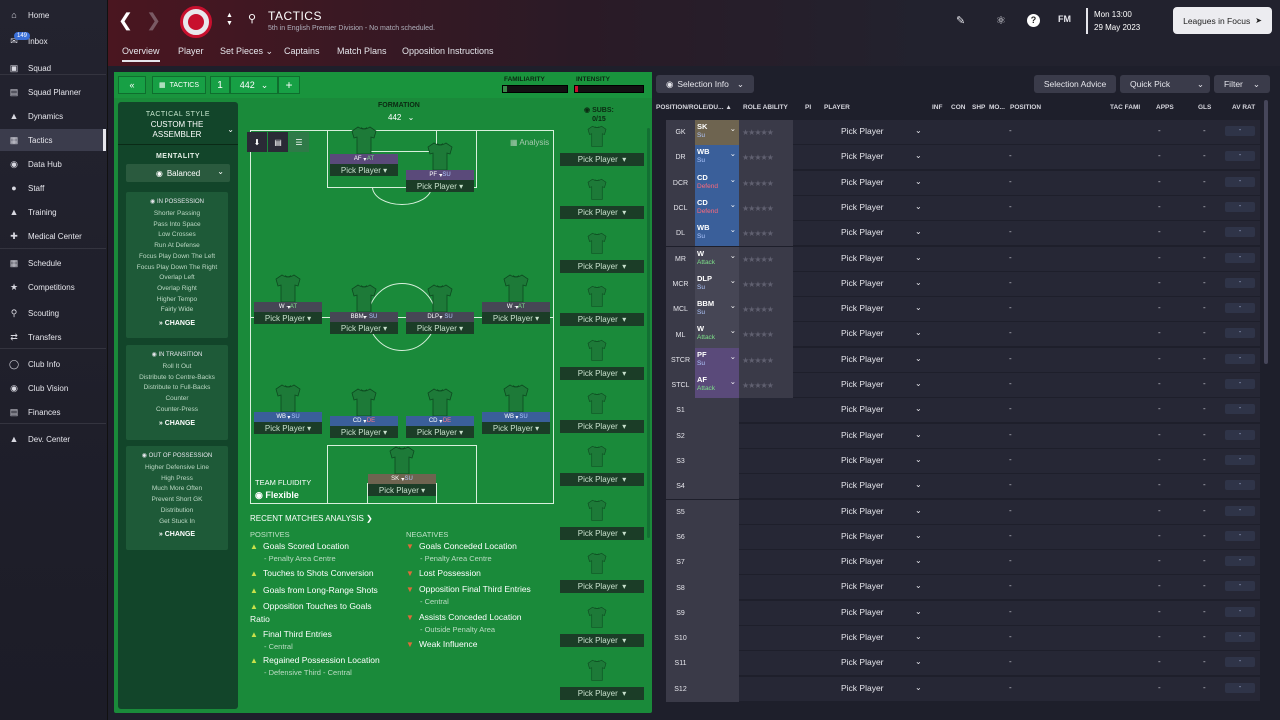  I want to click on table-row: S11 Pick Player ⌄ - - - -, so click(963, 664).